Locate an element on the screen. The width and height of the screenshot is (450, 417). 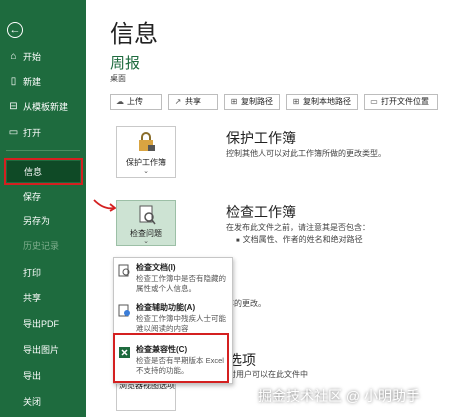
protect-workbook-button: 保护工作簿 ⌄ is located at coordinates (146, 152).